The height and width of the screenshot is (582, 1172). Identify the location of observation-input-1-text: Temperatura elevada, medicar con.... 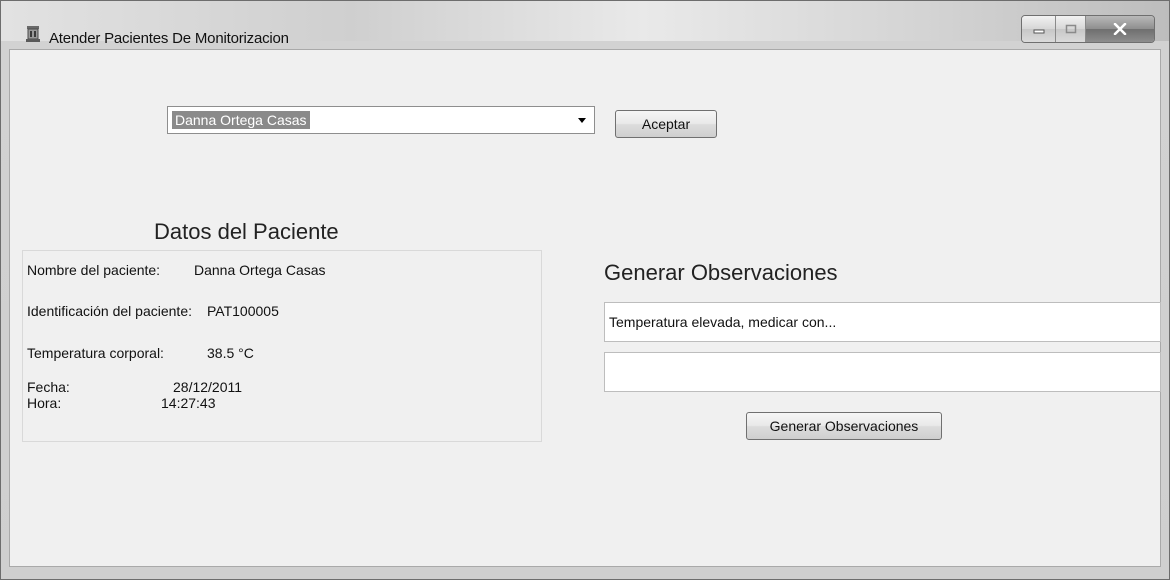
(723, 322).